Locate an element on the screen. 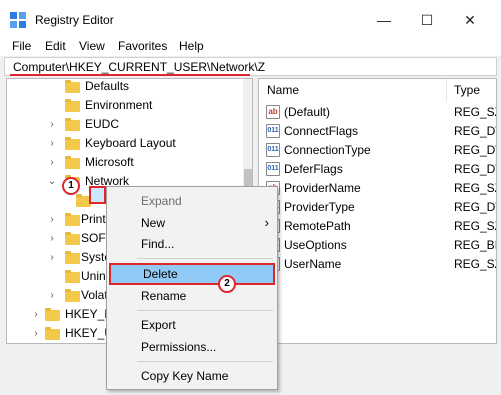 The height and width of the screenshot is (395, 501). binary-value-icon: 011 is located at coordinates (273, 169).